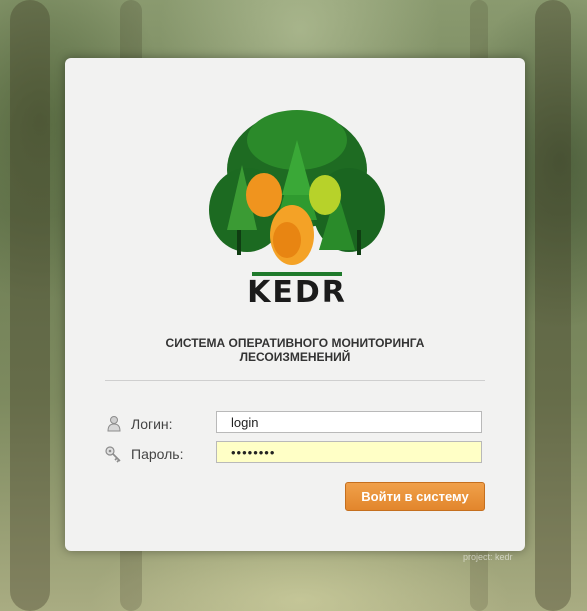 The width and height of the screenshot is (587, 611). What do you see at coordinates (349, 452) in the screenshot?
I see `password-input` at bounding box center [349, 452].